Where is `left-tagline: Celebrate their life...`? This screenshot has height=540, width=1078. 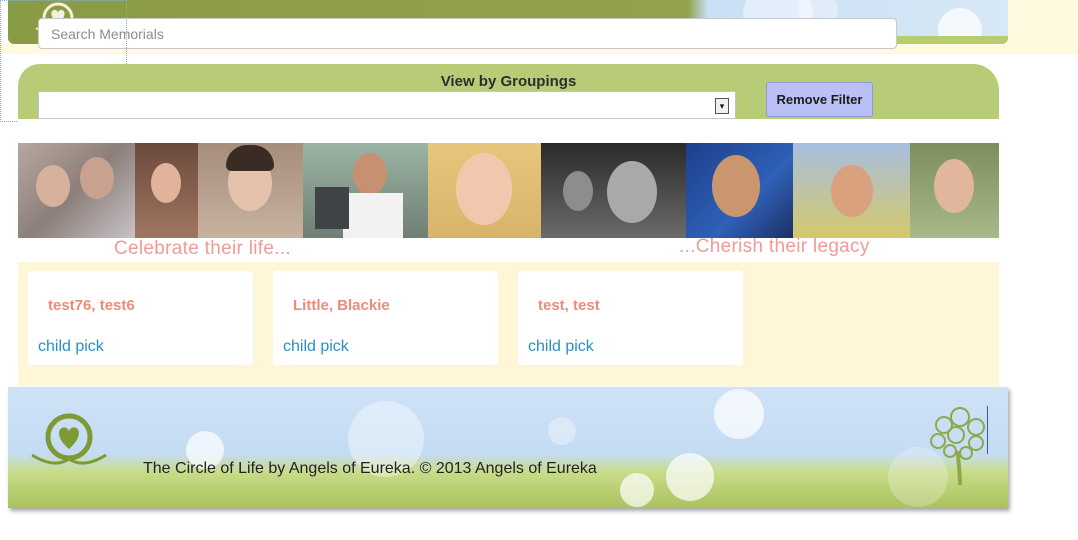 left-tagline: Celebrate their life... is located at coordinates (202, 248).